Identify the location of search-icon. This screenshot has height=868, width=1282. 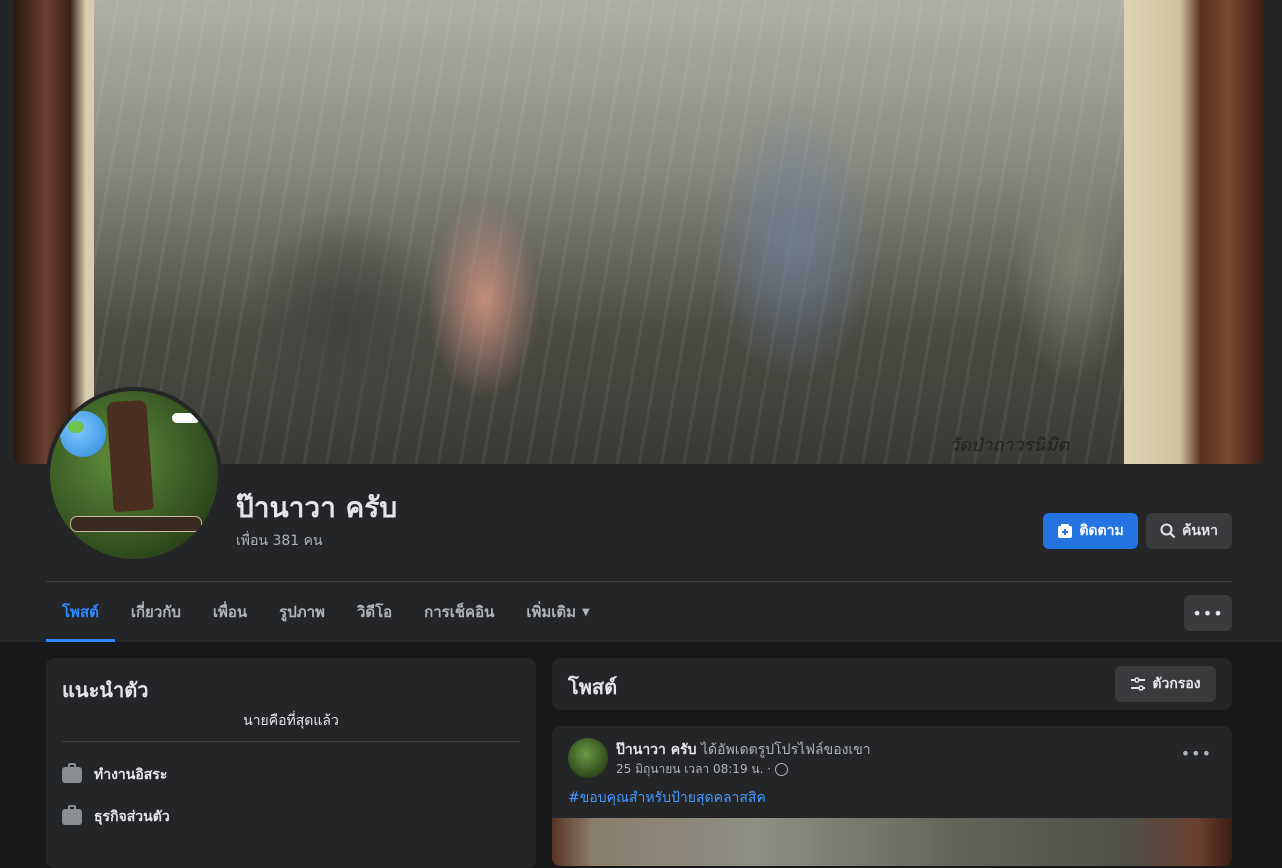
(1168, 531).